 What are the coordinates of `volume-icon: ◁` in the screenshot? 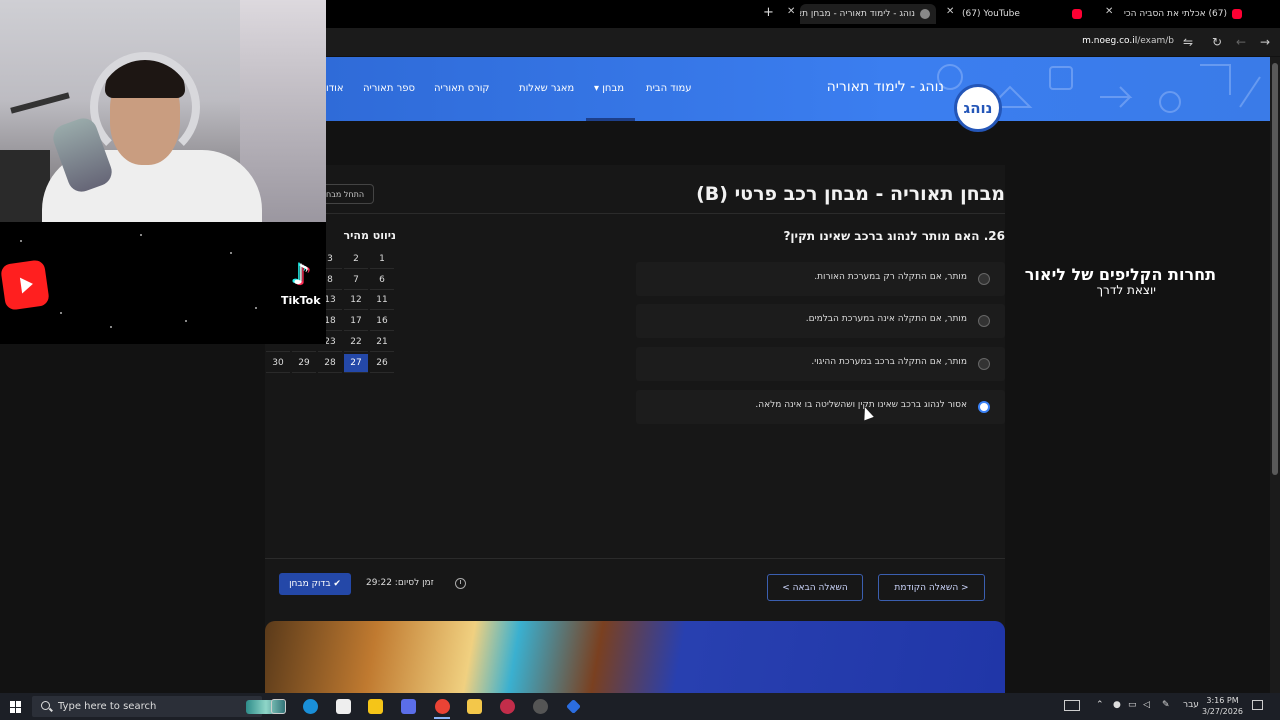 It's located at (1146, 705).